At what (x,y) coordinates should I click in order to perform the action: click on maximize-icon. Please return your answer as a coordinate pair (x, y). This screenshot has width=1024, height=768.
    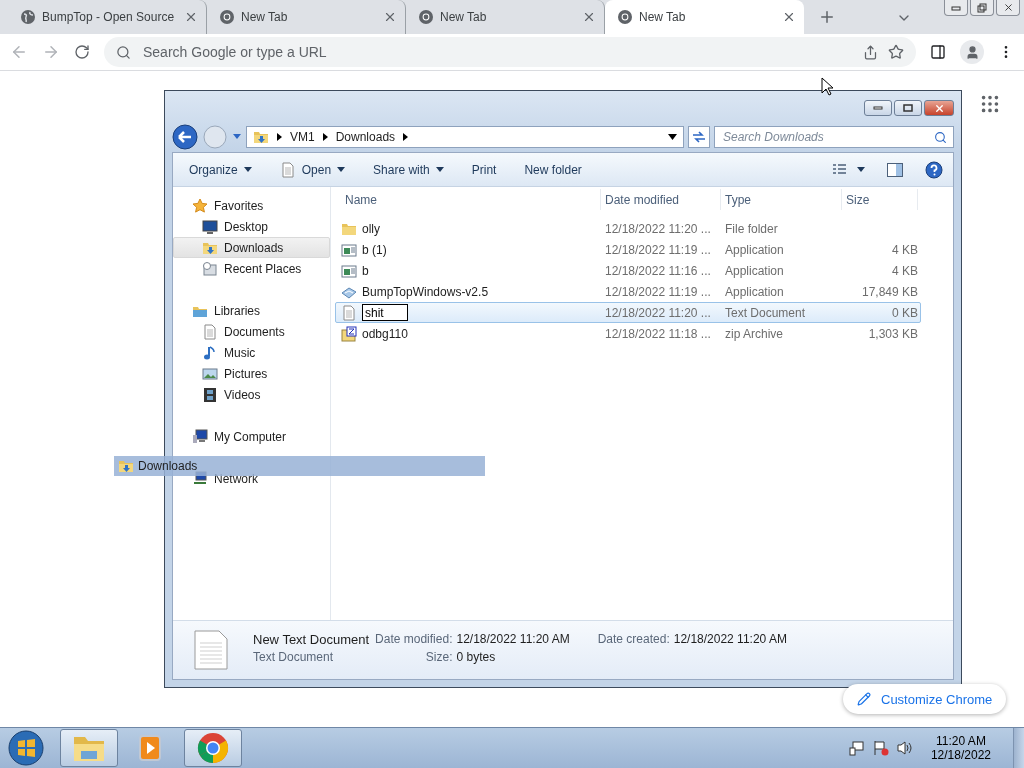
    Looking at the image, I should click on (908, 108).